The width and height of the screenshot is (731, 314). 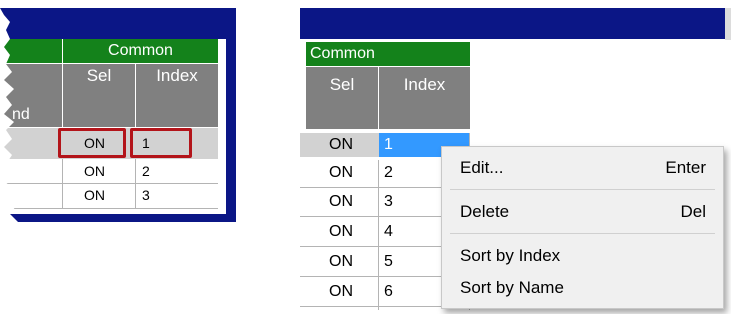 I want to click on menu-item-sort-by-index: Sort by Index, so click(x=582, y=256).